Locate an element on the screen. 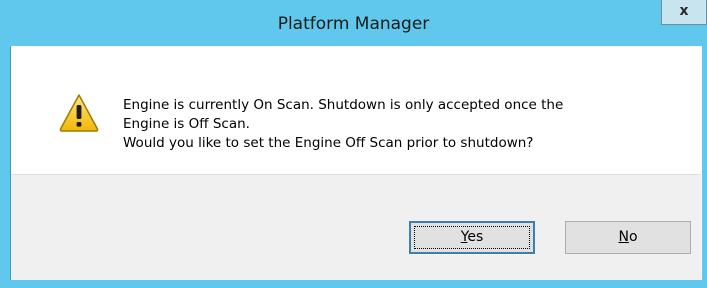 Image resolution: width=707 pixels, height=288 pixels. warning-icon is located at coordinates (79, 113).